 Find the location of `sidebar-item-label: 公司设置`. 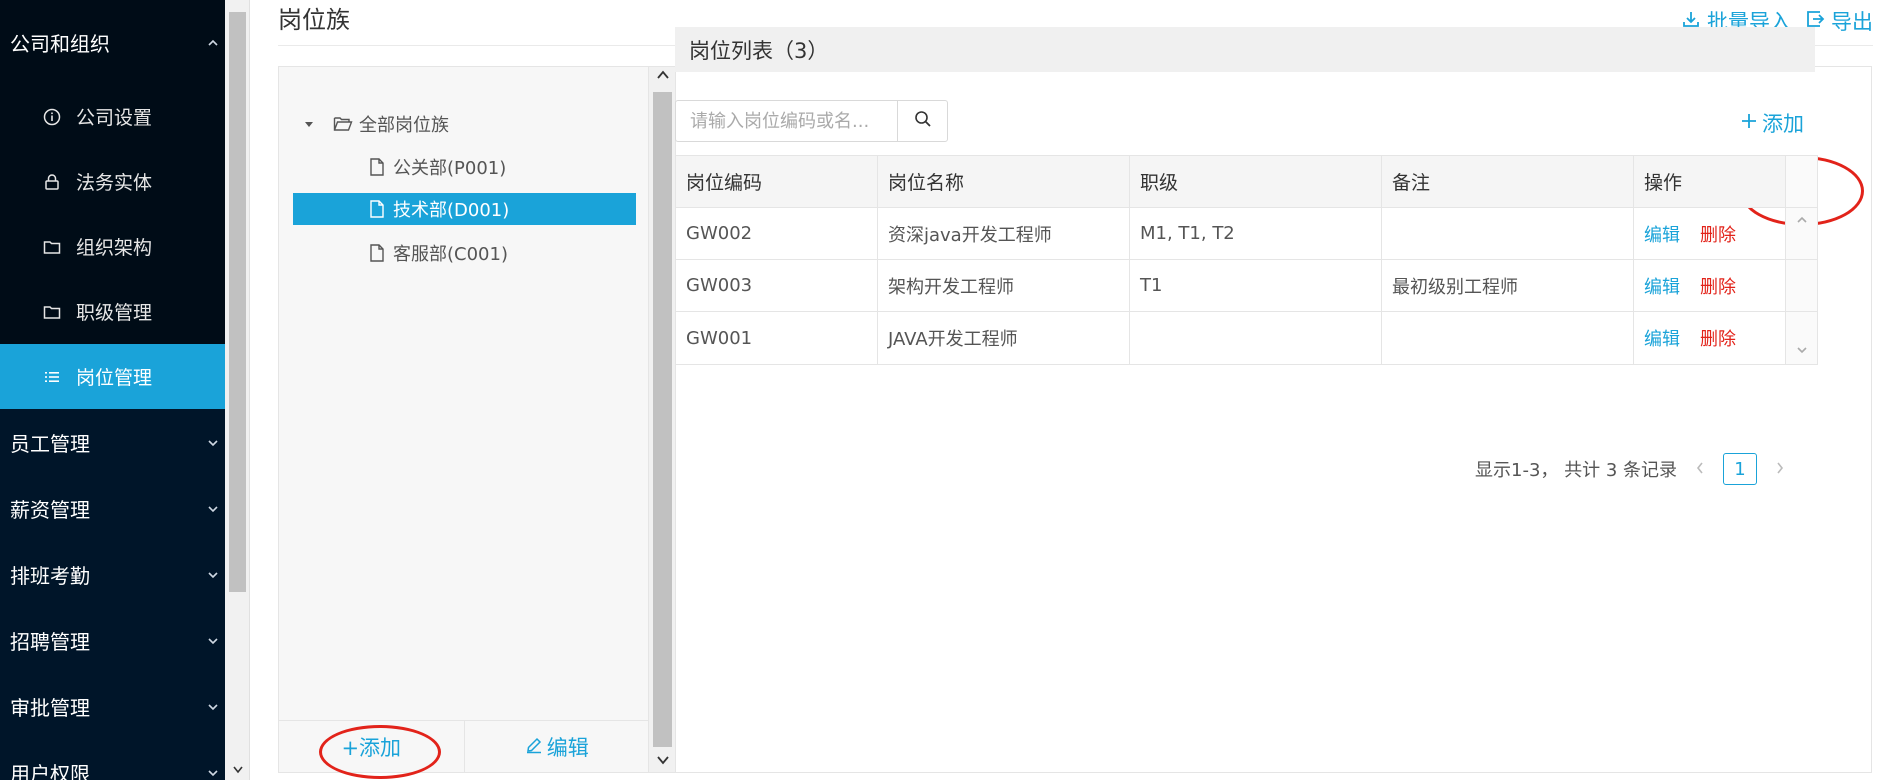

sidebar-item-label: 公司设置 is located at coordinates (114, 118).